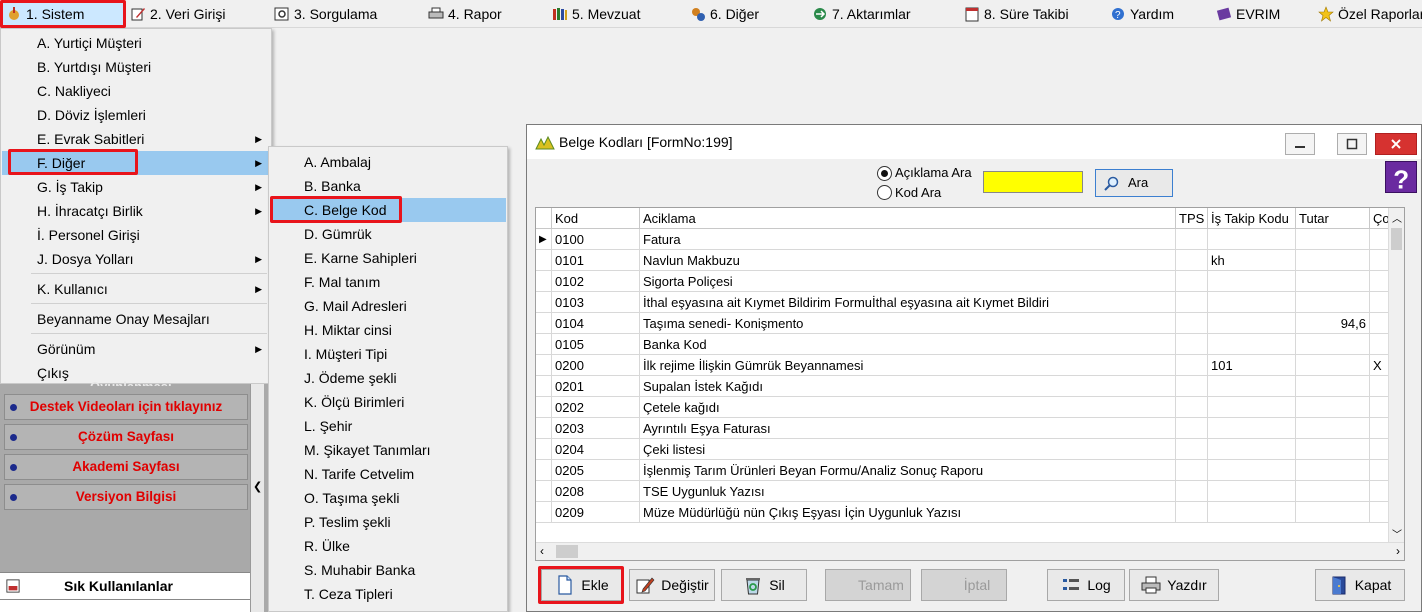 Image resolution: width=1422 pixels, height=612 pixels. Describe the element at coordinates (1134, 183) in the screenshot. I see `search-button: Ara` at that location.